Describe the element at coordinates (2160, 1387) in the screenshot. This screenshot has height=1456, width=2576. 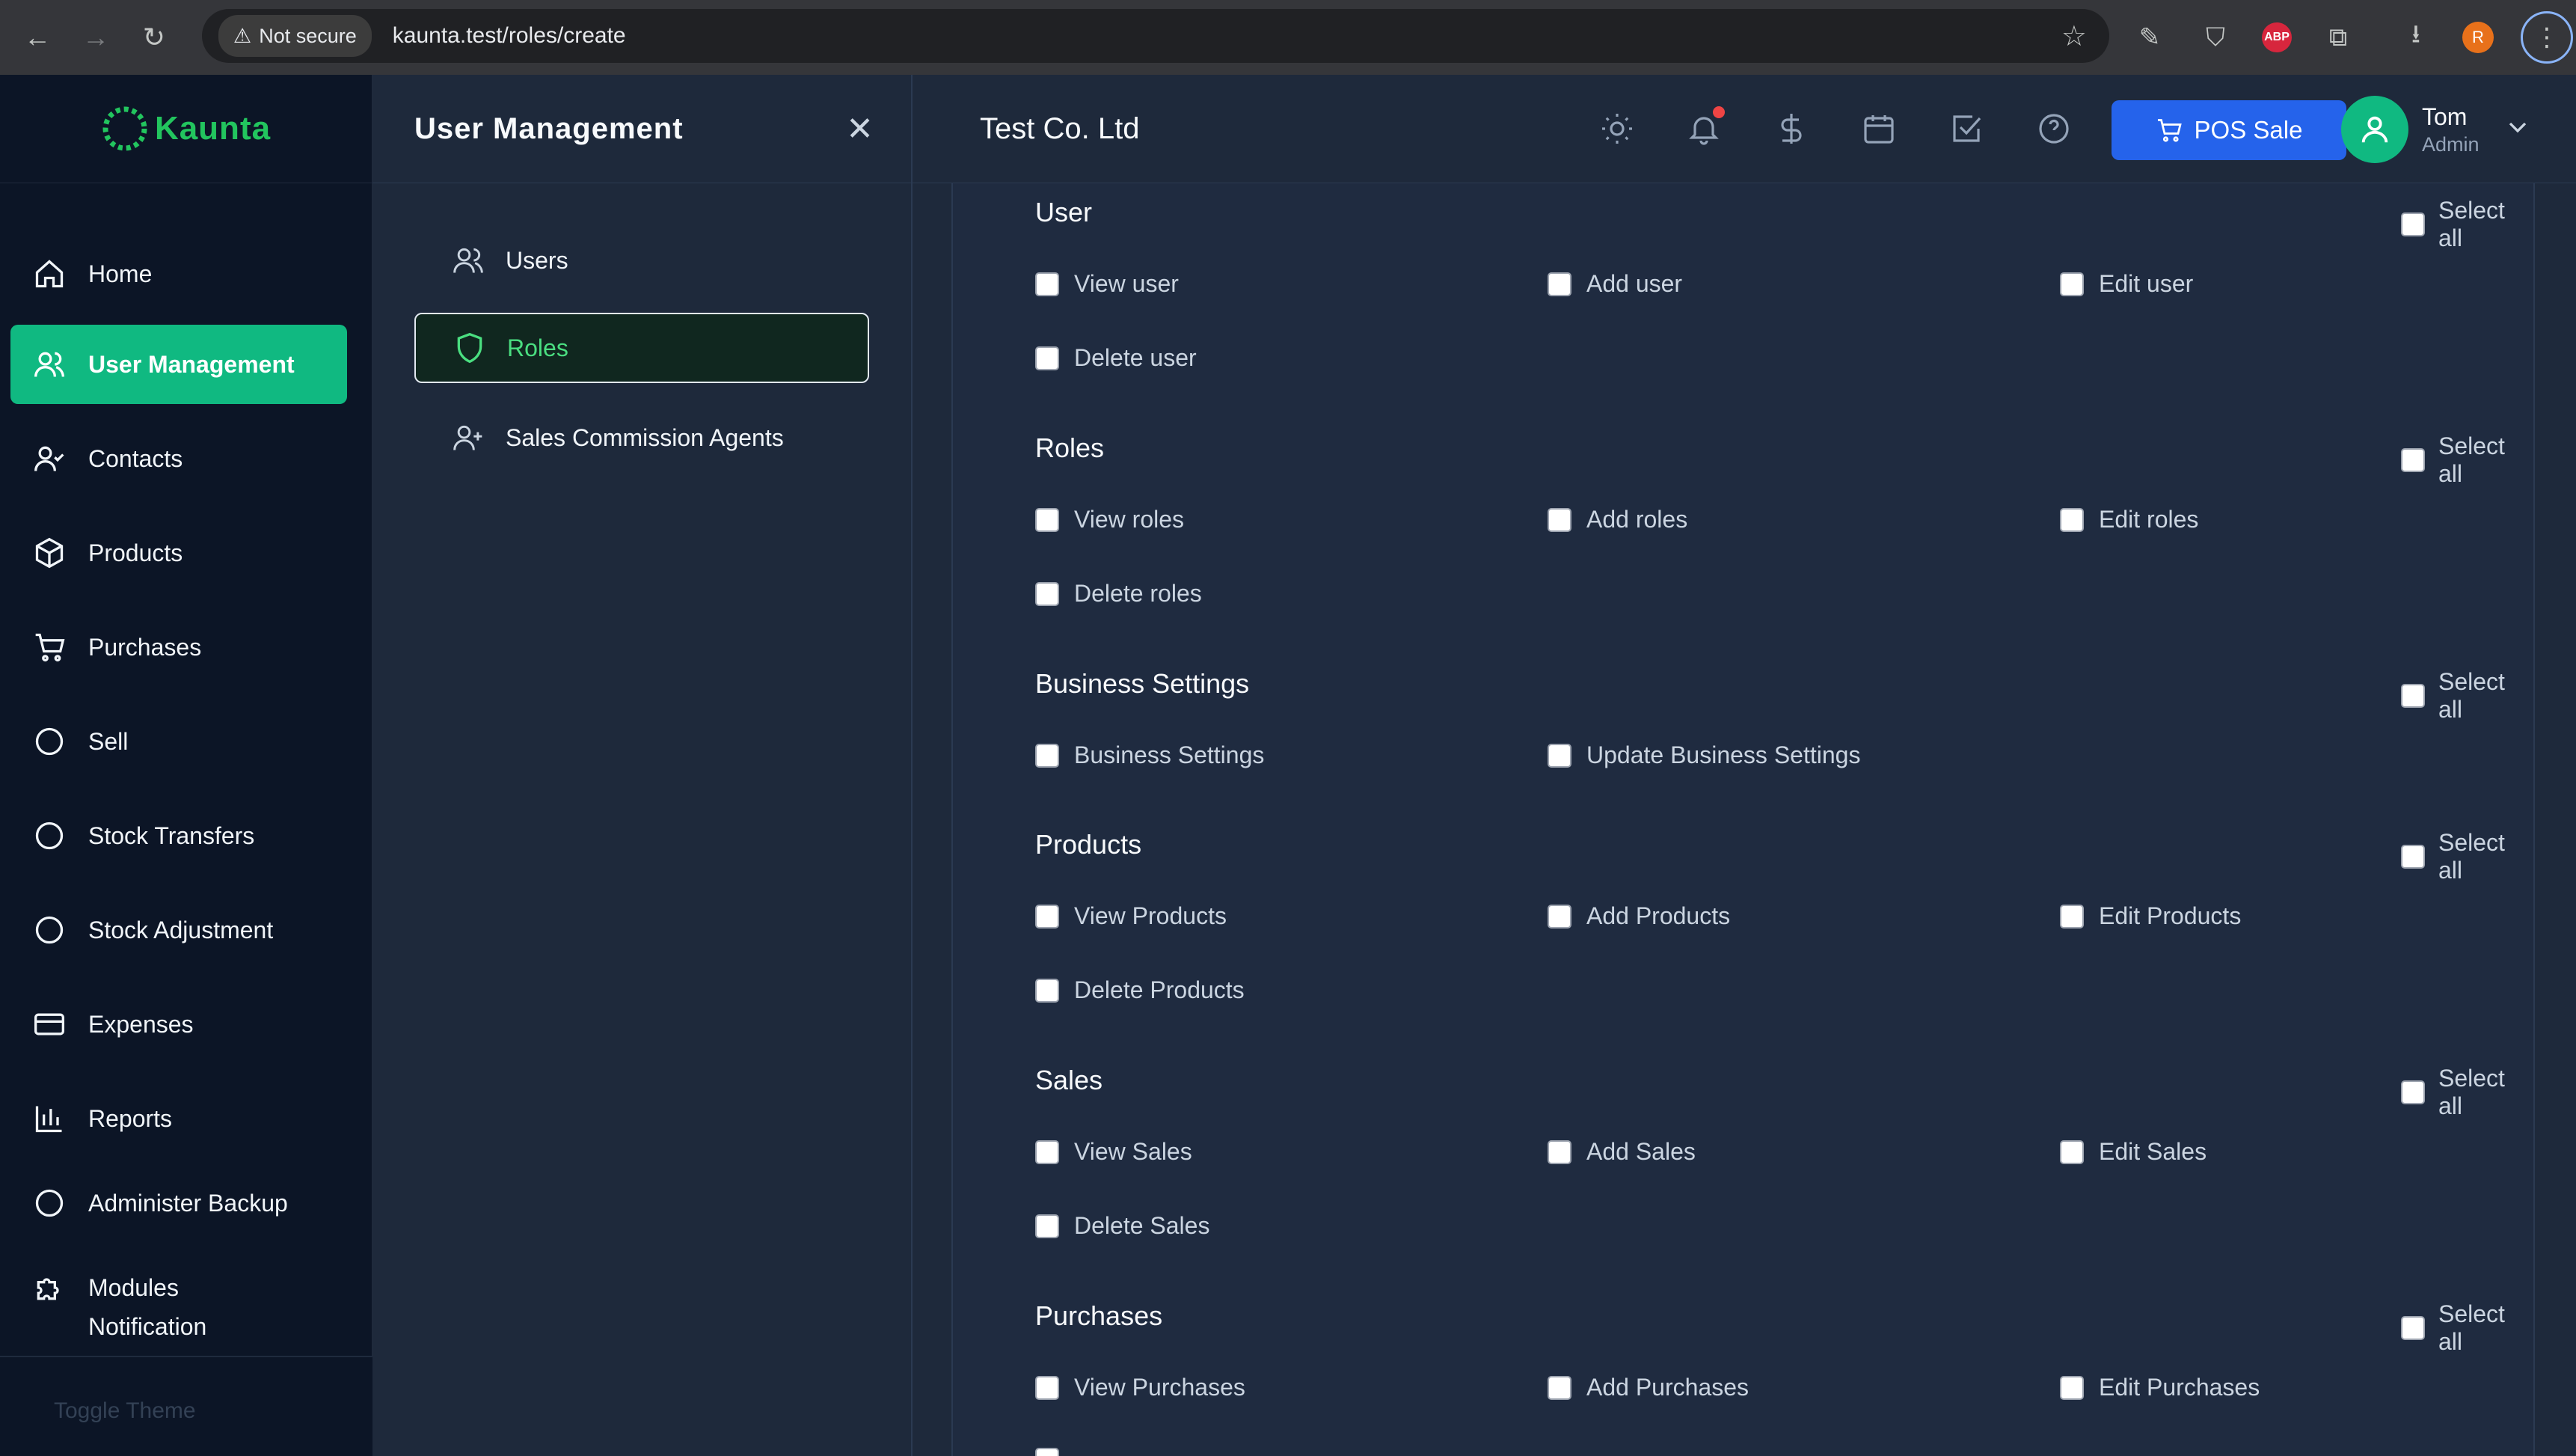
I see `permission-checkbox: Edit Purchases` at that location.